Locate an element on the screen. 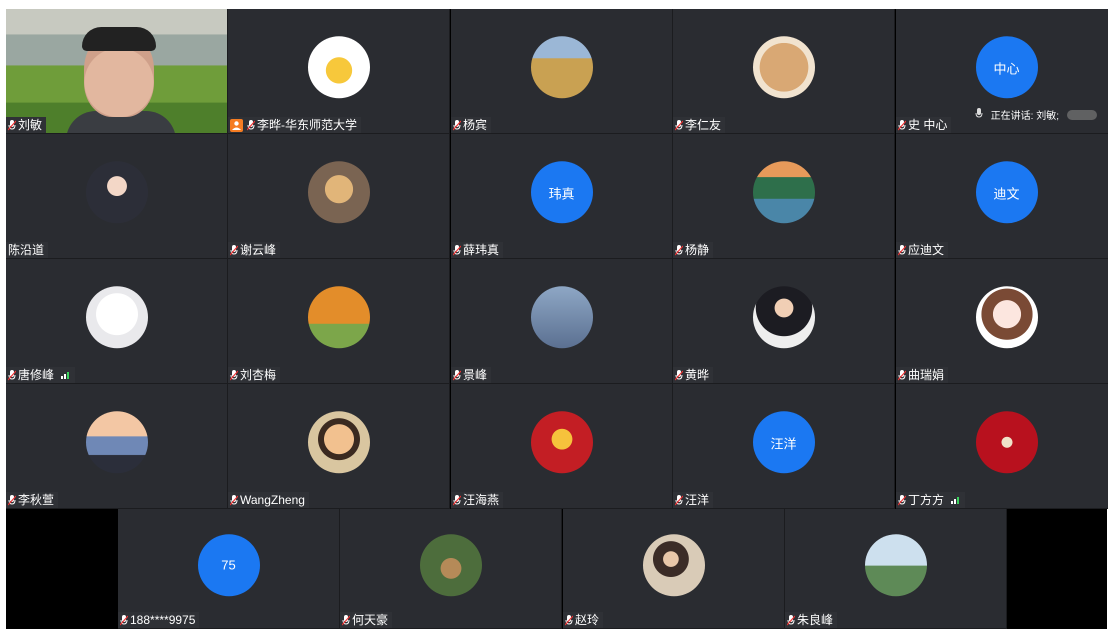 The width and height of the screenshot is (1108, 629). participant-tile: 景峰 is located at coordinates (562, 321).